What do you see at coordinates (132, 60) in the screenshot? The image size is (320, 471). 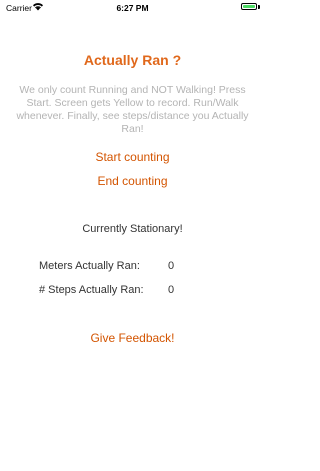 I see `app-title: Actually Ran ?` at bounding box center [132, 60].